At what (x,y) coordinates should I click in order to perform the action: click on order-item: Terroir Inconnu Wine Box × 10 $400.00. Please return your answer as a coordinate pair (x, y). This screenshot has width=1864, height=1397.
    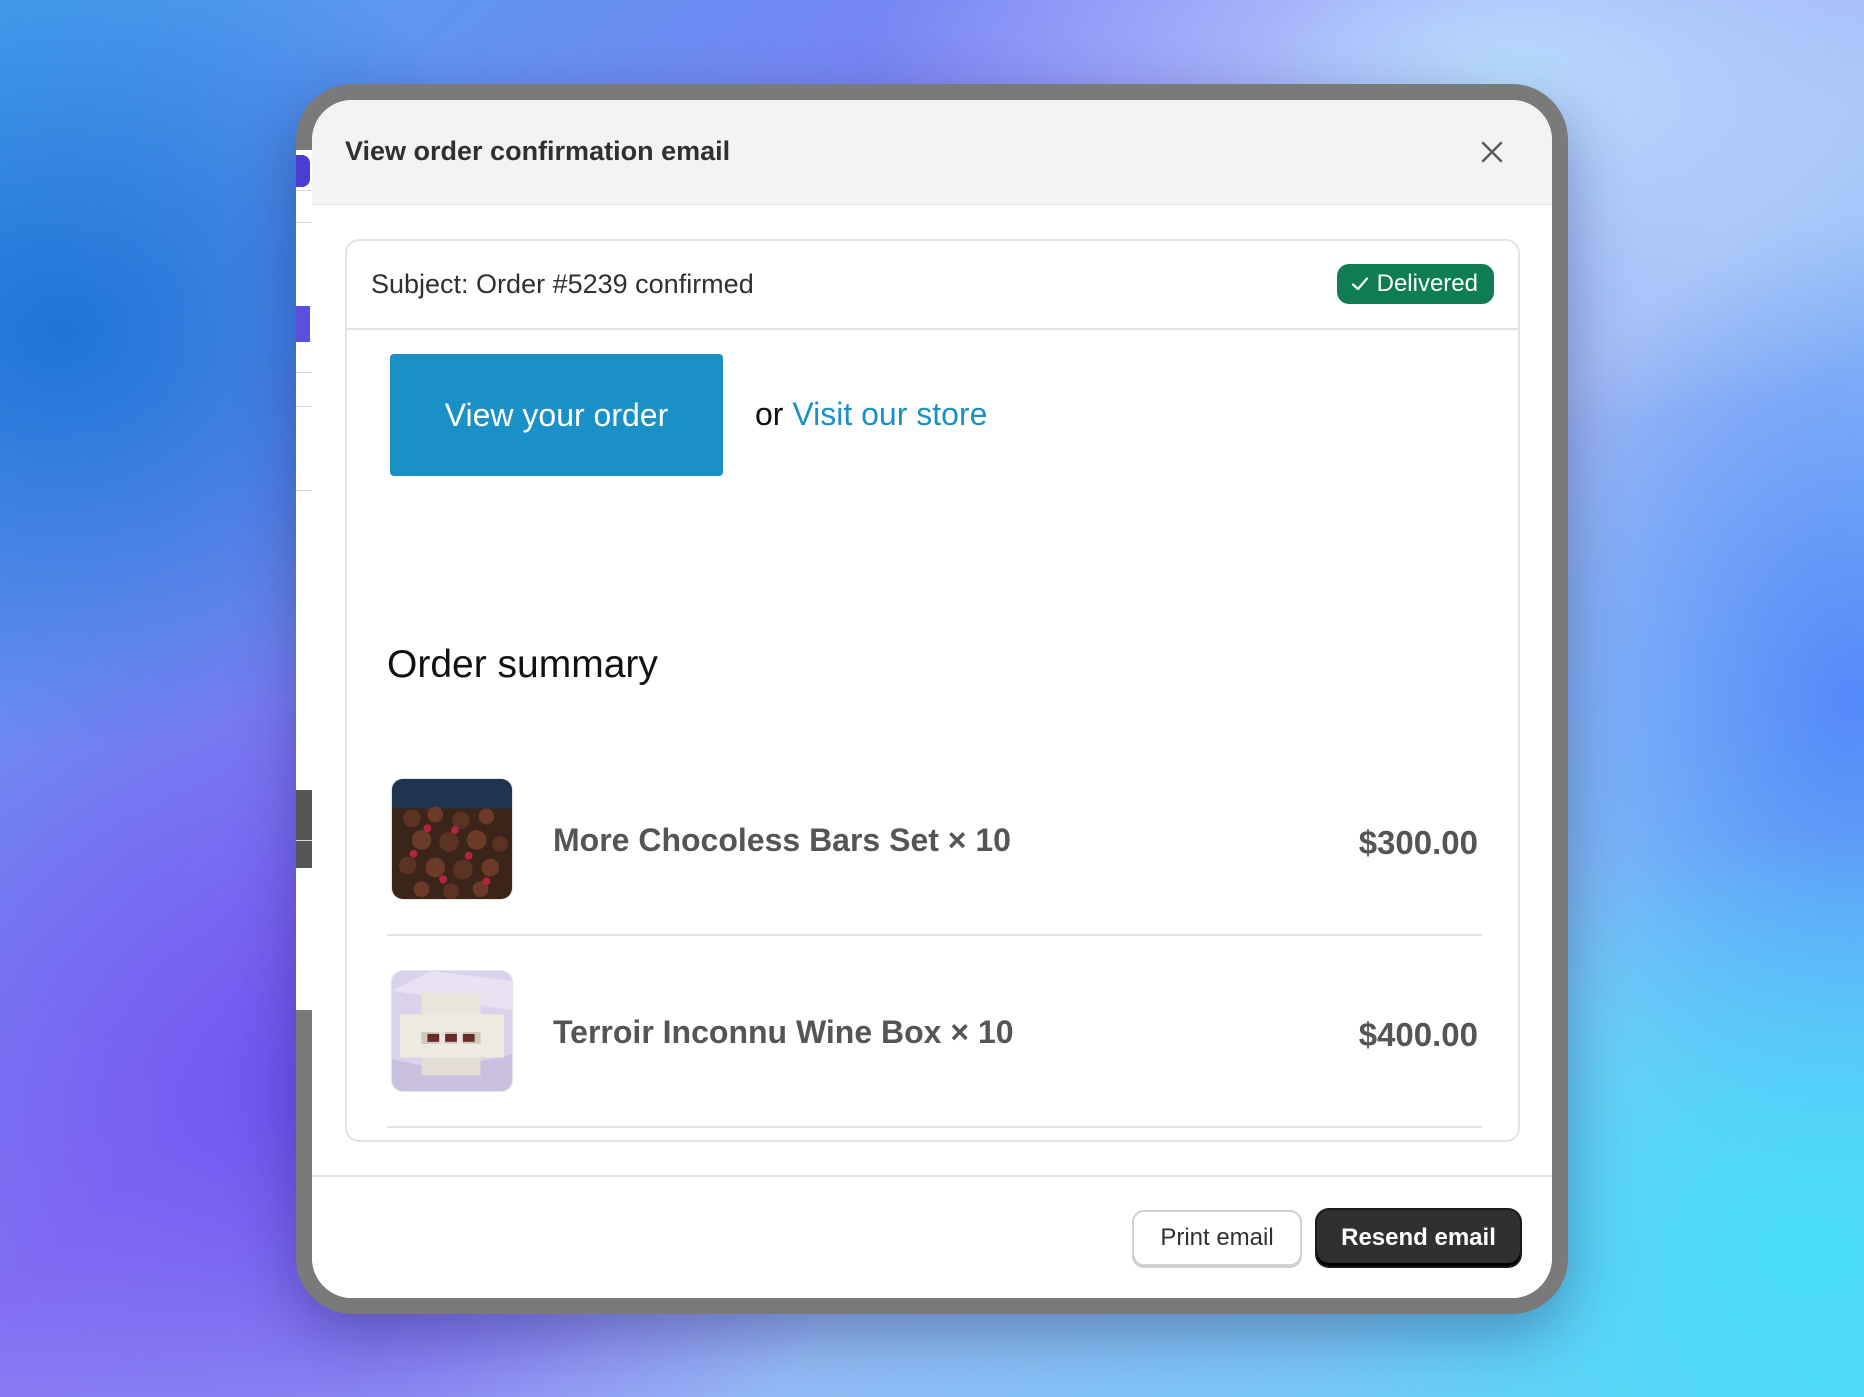
    Looking at the image, I should click on (934, 1032).